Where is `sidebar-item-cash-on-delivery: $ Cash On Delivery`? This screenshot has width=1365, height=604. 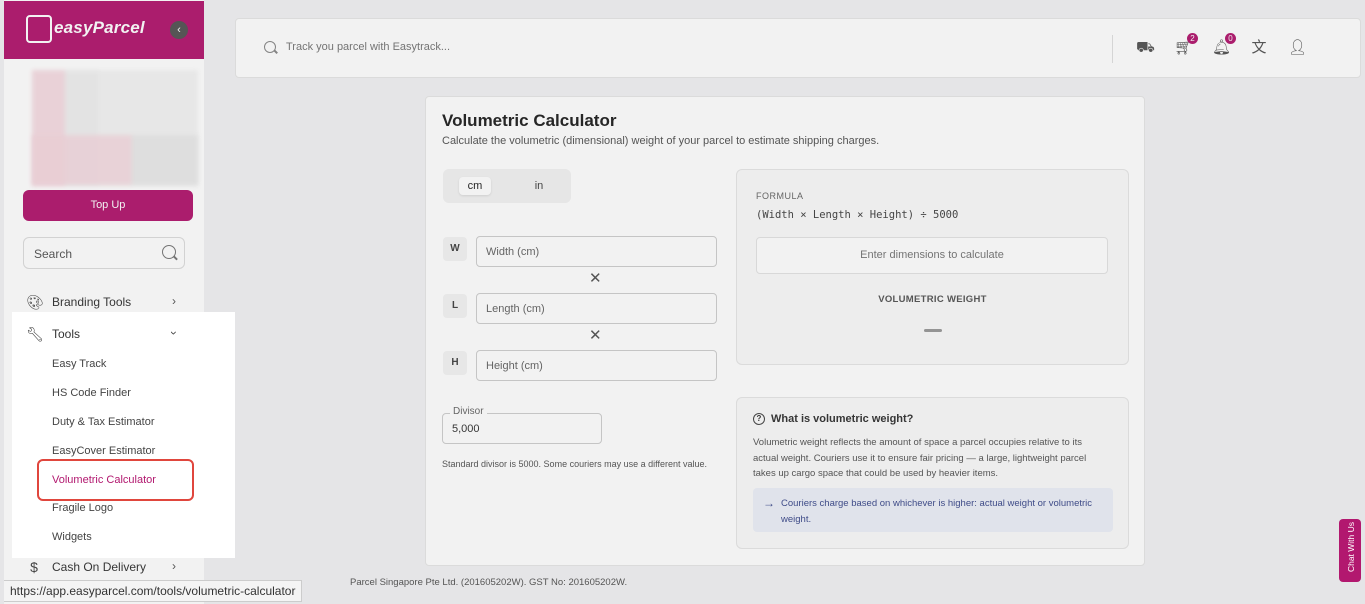
sidebar-item-cash-on-delivery: $ Cash On Delivery is located at coordinates (86, 567).